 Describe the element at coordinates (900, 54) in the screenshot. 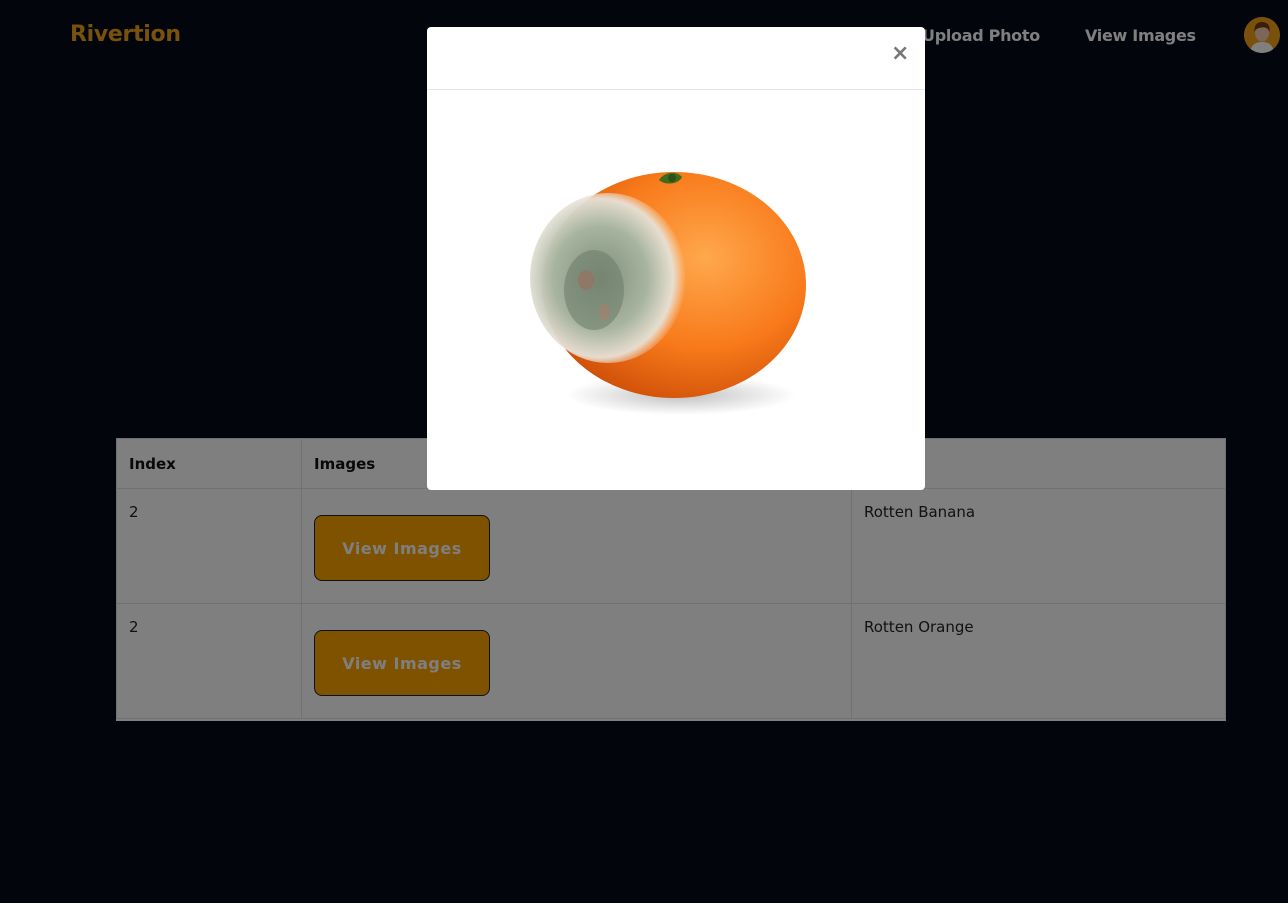

I see `close-icon: ×` at that location.